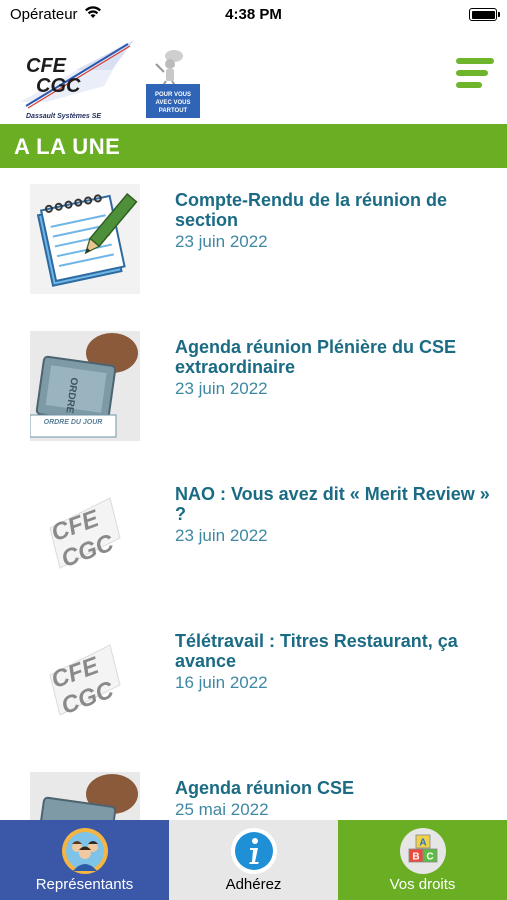  Describe the element at coordinates (173, 103) in the screenshot. I see `svg-text: AVEC VOUS` at that location.